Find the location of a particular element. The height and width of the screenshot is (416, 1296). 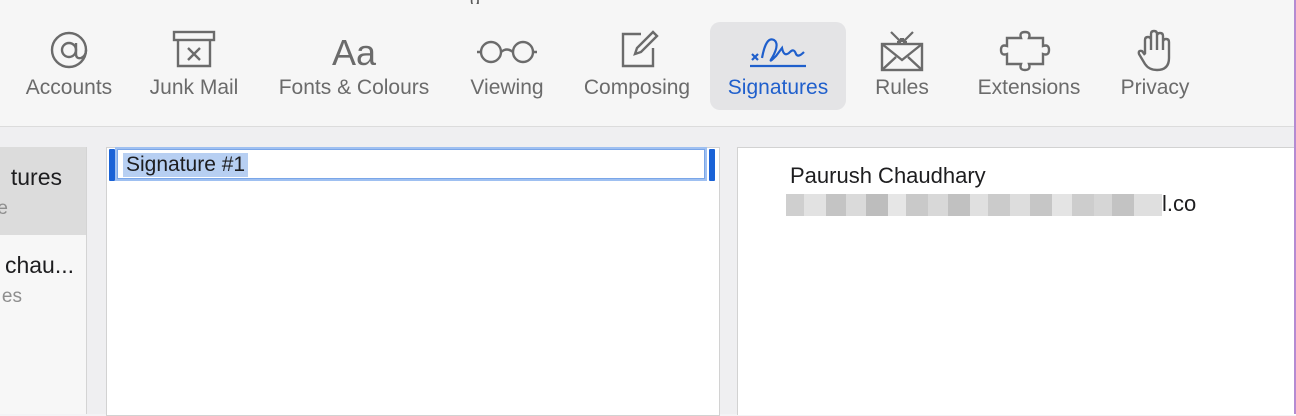

signature-name-field: Signature #1 is located at coordinates (411, 164).